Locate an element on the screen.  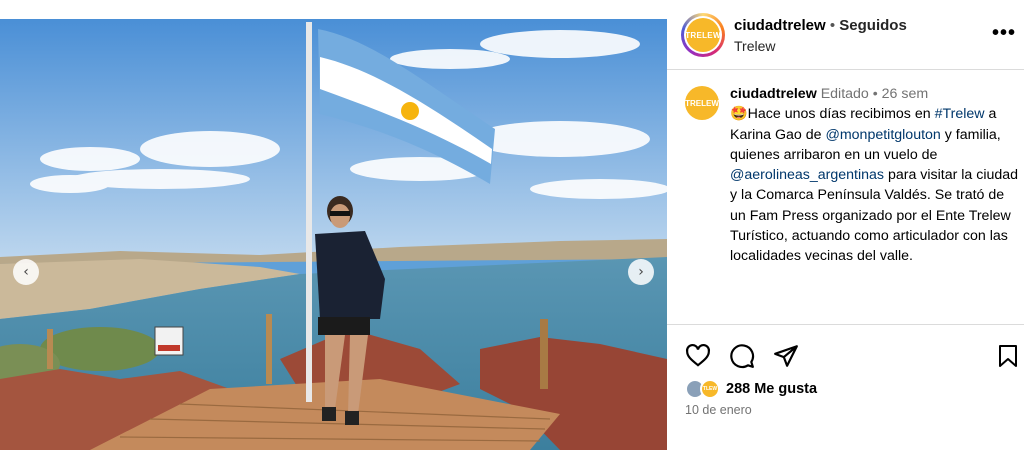
caption-username: ciudadtrelew is located at coordinates (773, 94).